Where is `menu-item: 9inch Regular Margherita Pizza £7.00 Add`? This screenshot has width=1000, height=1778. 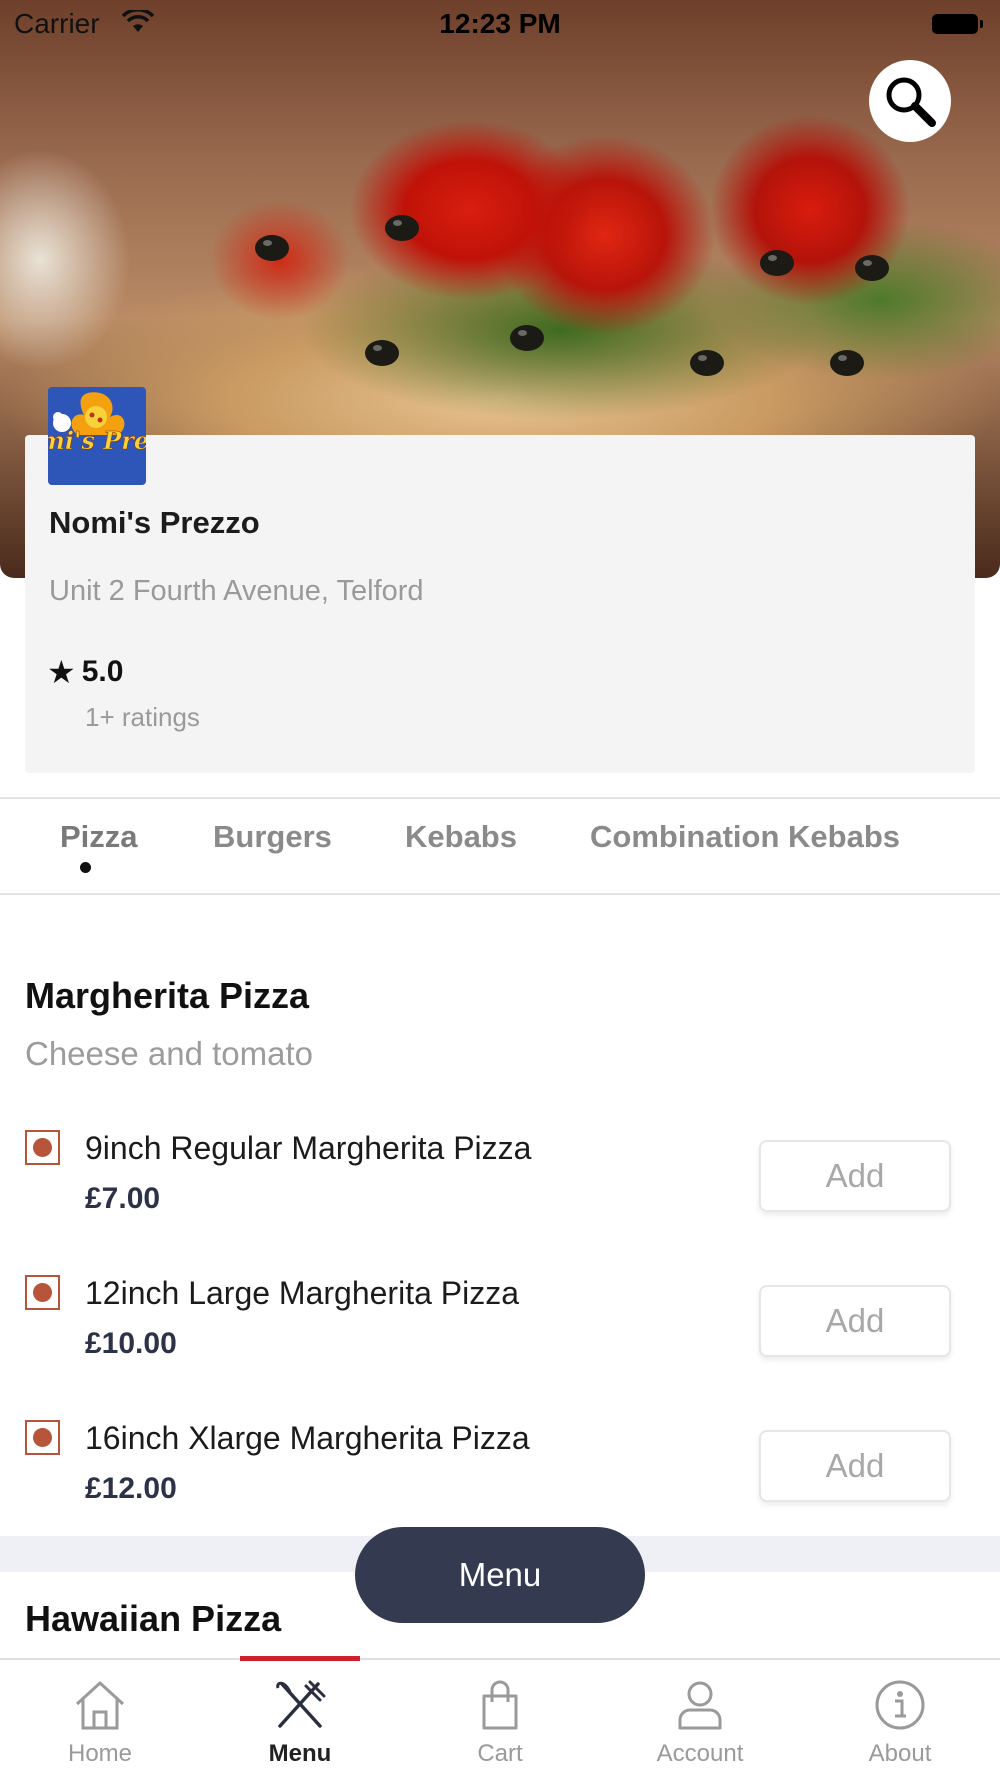 menu-item: 9inch Regular Margherita Pizza £7.00 Add is located at coordinates (500, 1185).